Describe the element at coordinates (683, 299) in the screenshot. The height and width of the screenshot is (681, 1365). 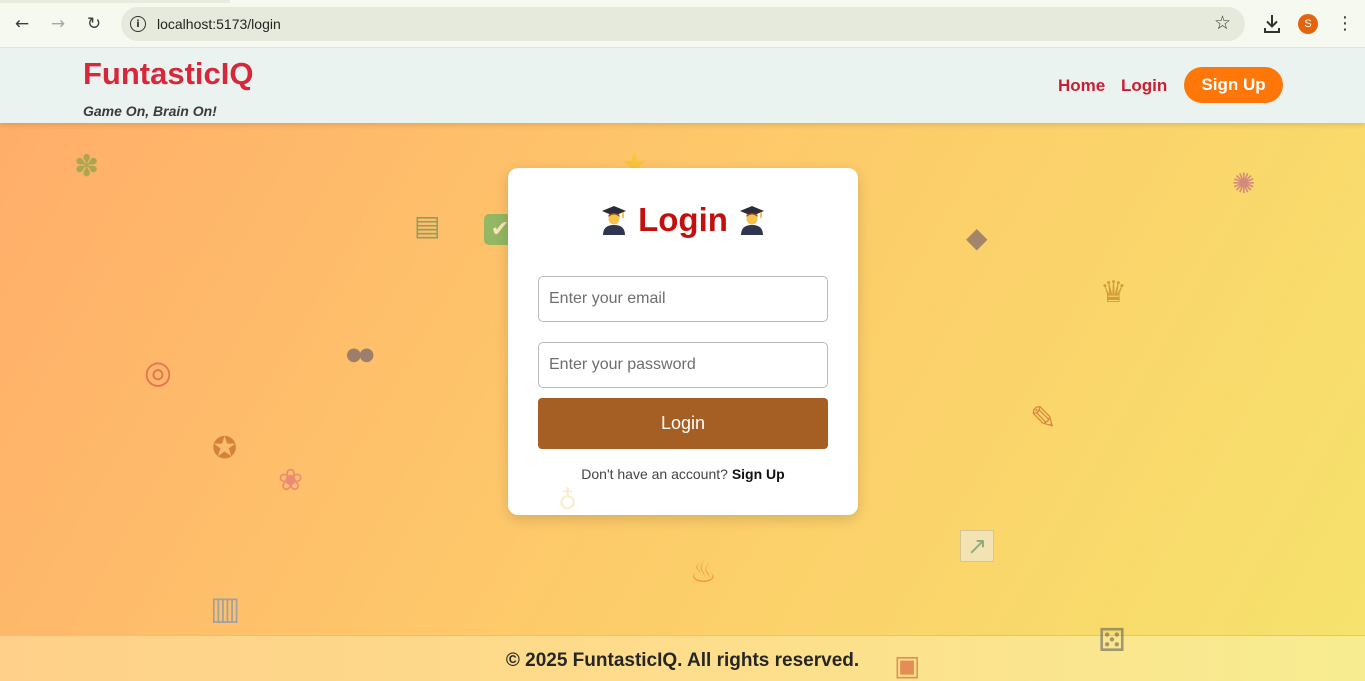
I see `email-input` at that location.